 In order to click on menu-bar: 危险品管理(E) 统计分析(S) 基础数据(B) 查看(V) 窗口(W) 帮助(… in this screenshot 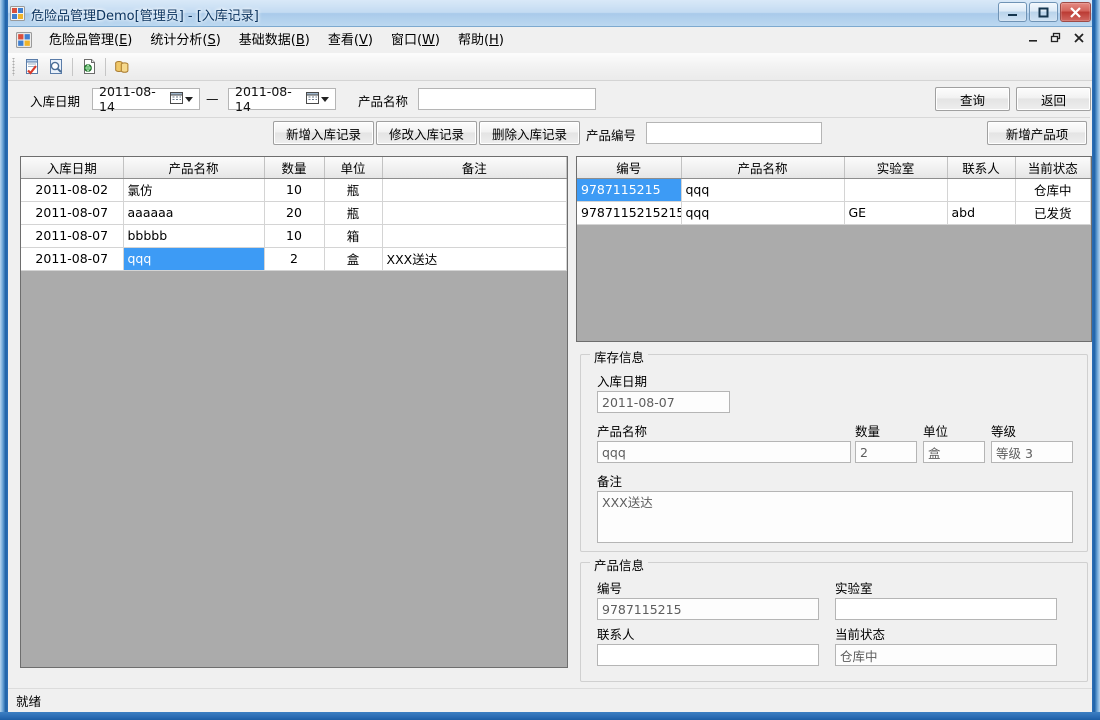, I will do `click(550, 40)`.